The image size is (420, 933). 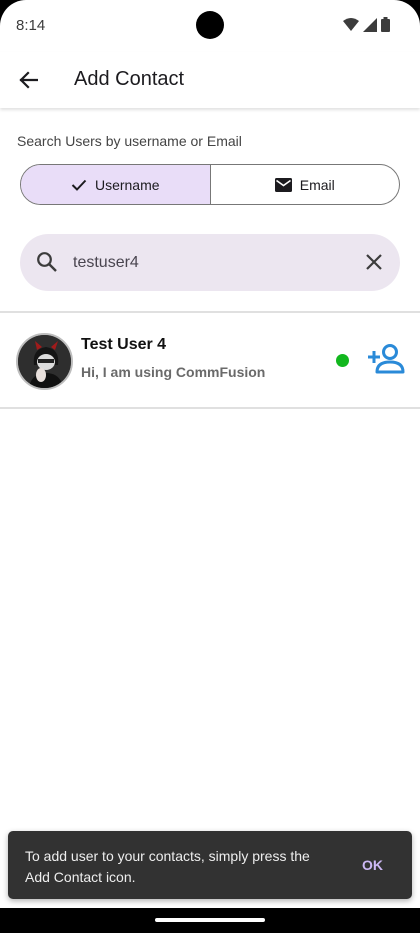 I want to click on status-icons, so click(x=366, y=24).